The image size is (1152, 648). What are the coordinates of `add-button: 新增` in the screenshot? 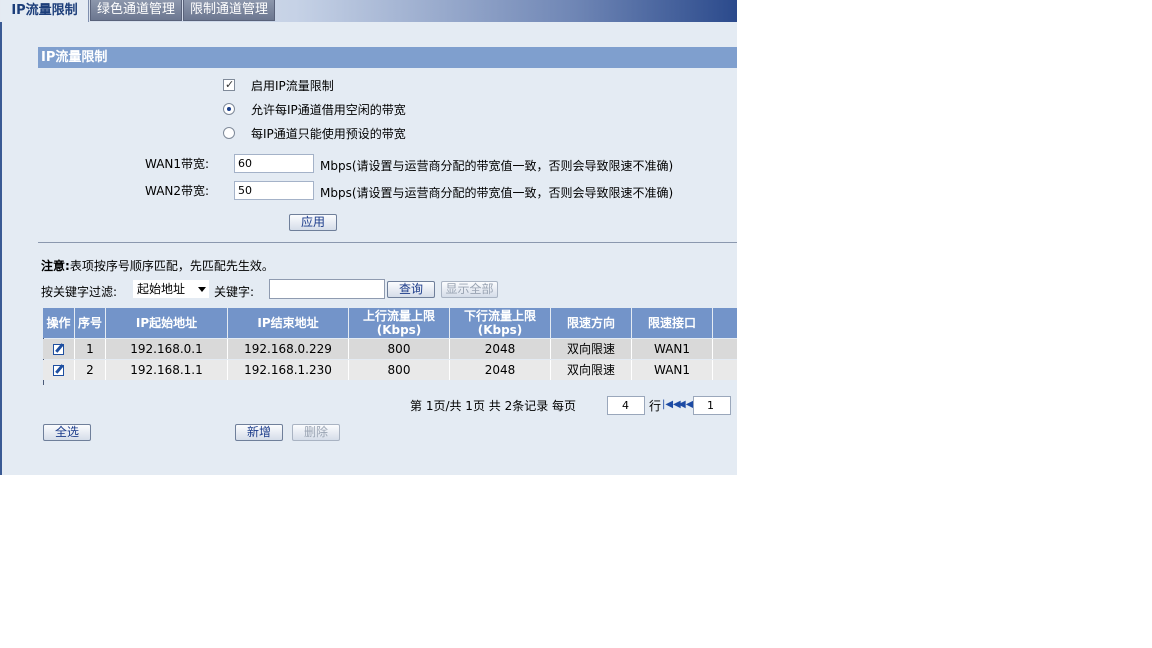 It's located at (259, 432).